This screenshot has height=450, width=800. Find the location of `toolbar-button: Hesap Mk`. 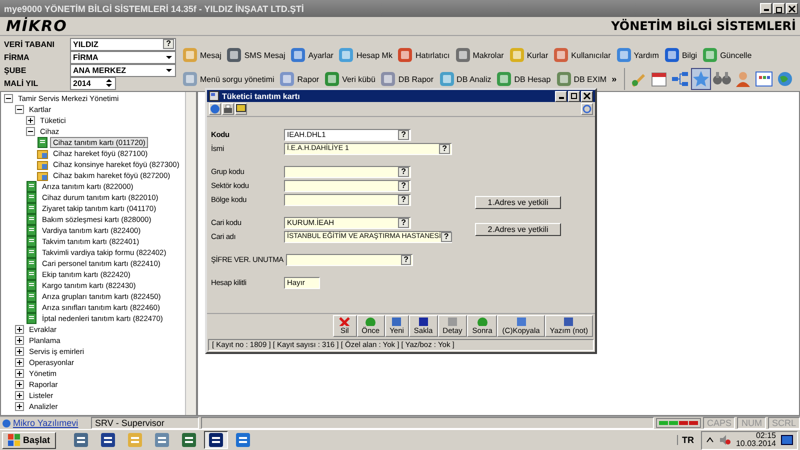

toolbar-button: Hesap Mk is located at coordinates (365, 55).